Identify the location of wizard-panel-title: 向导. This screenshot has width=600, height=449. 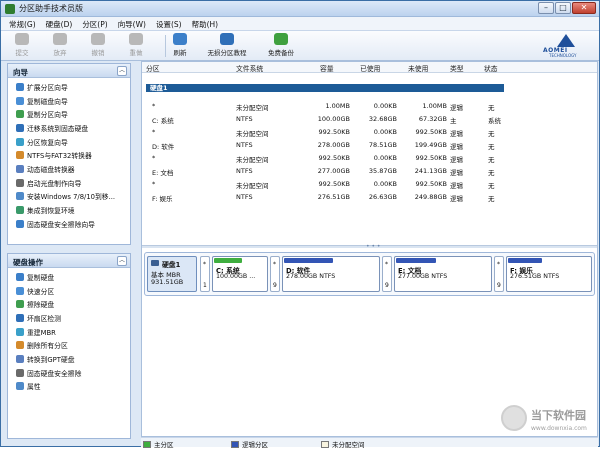
(20, 72).